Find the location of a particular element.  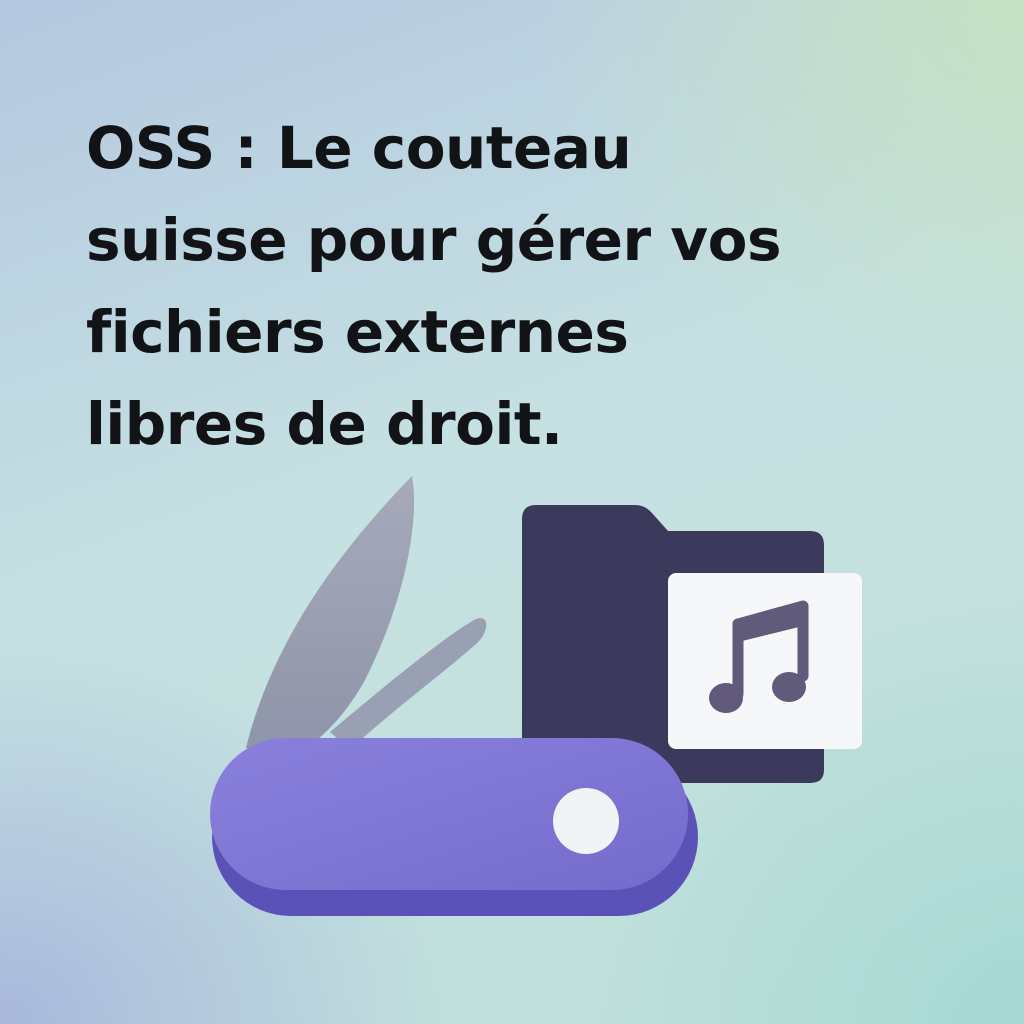

knife-rivet is located at coordinates (586, 821).